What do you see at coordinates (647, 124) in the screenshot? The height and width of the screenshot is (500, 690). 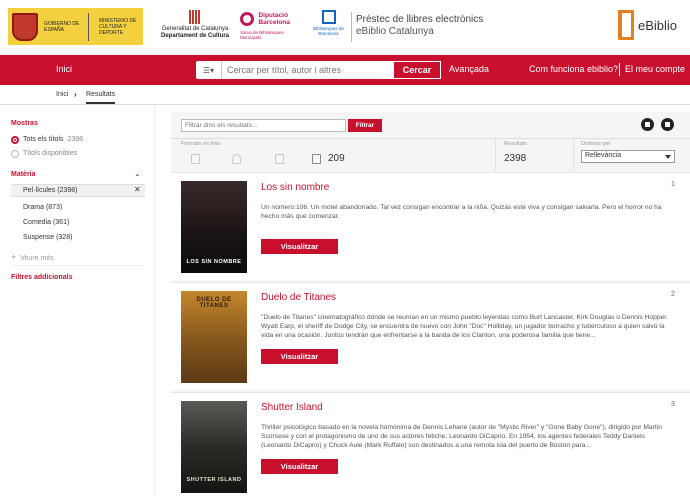 I see `print-icon` at bounding box center [647, 124].